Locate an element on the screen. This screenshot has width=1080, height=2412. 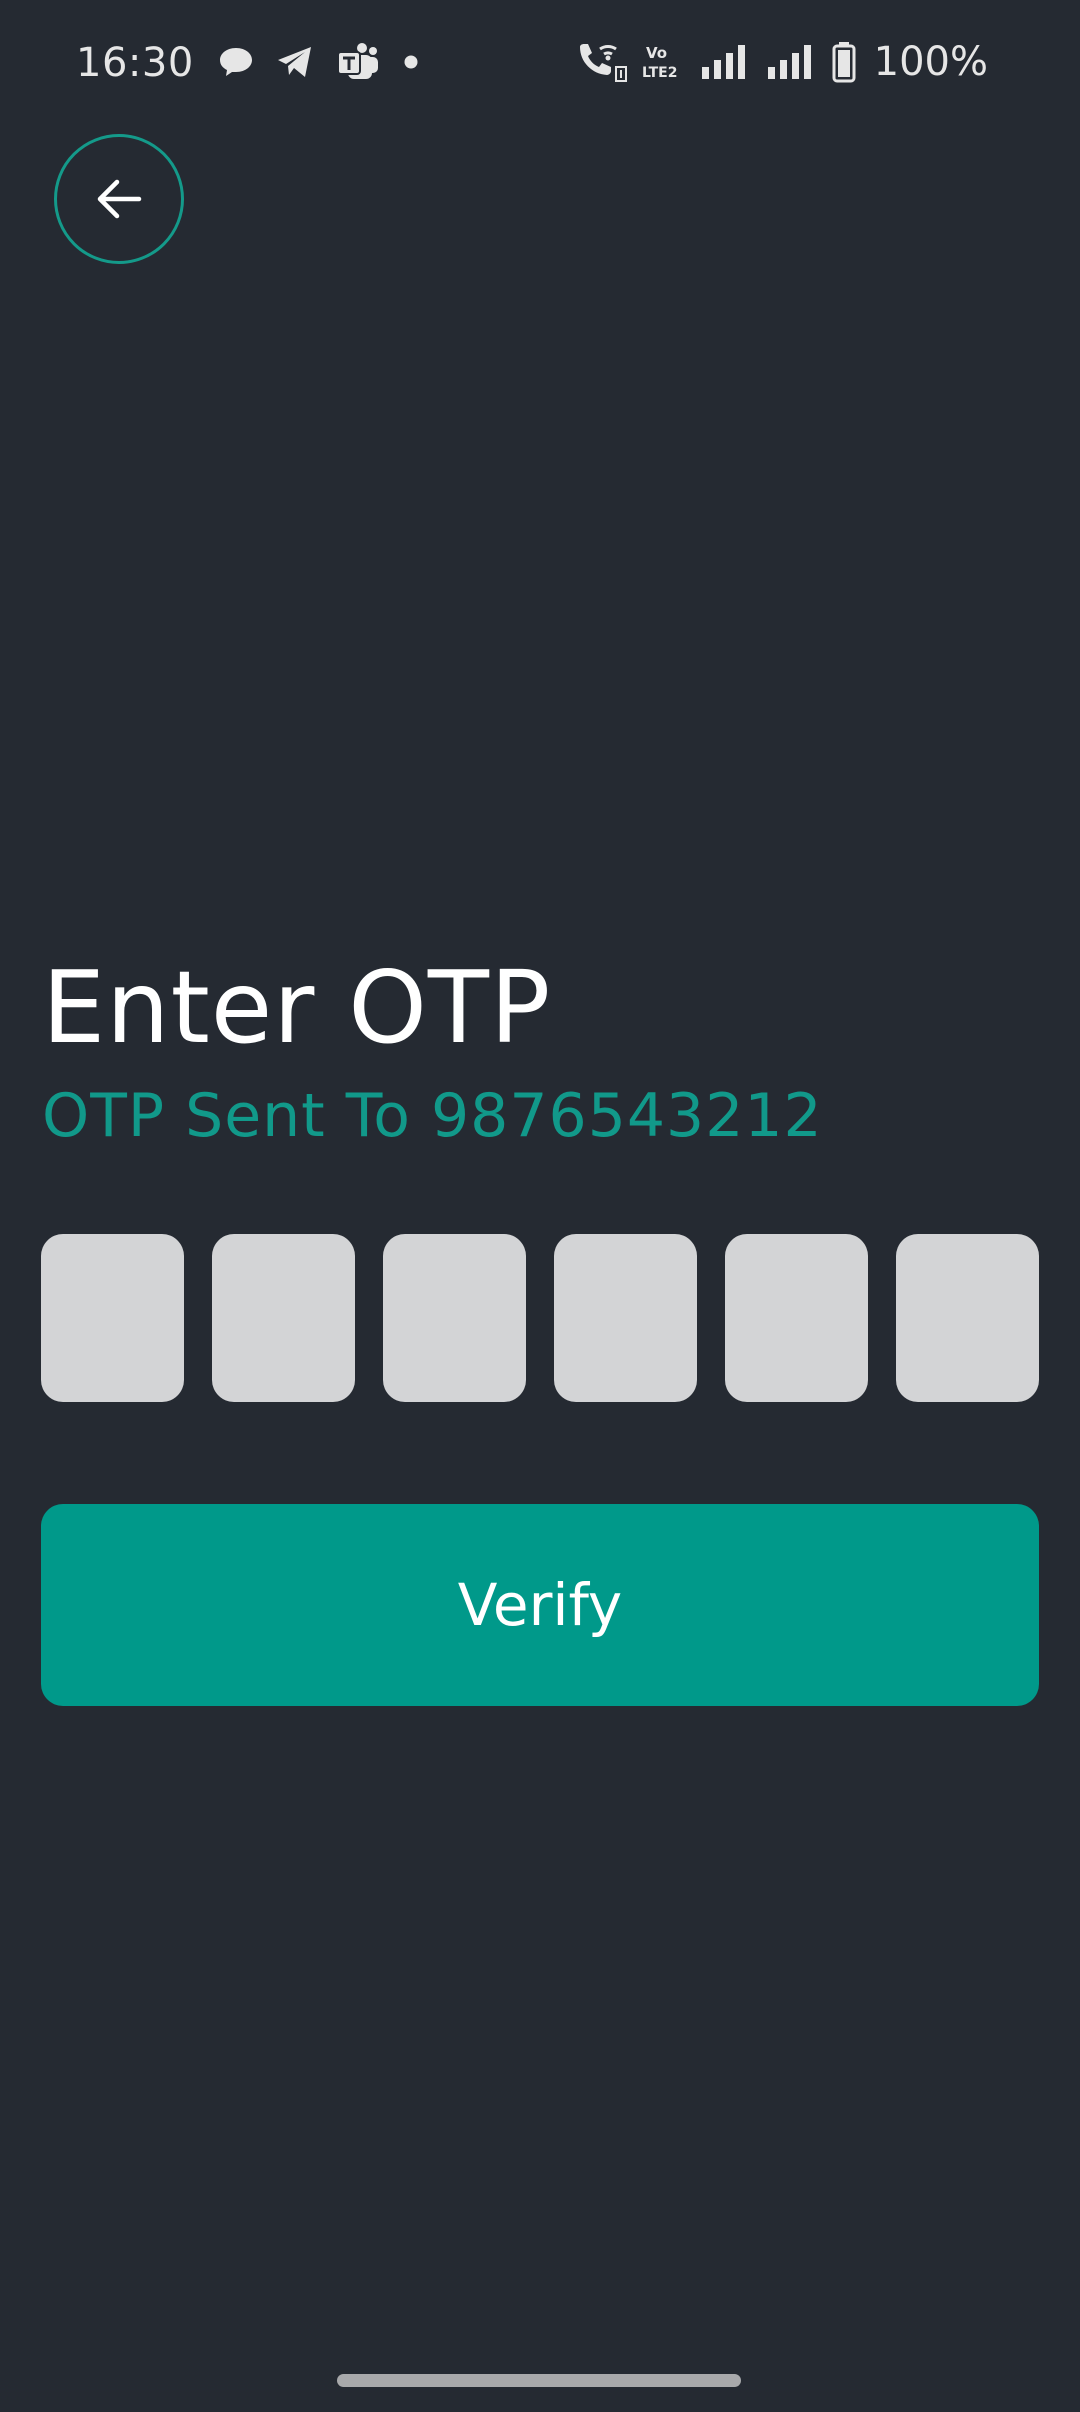
battery-icon is located at coordinates (844, 62).